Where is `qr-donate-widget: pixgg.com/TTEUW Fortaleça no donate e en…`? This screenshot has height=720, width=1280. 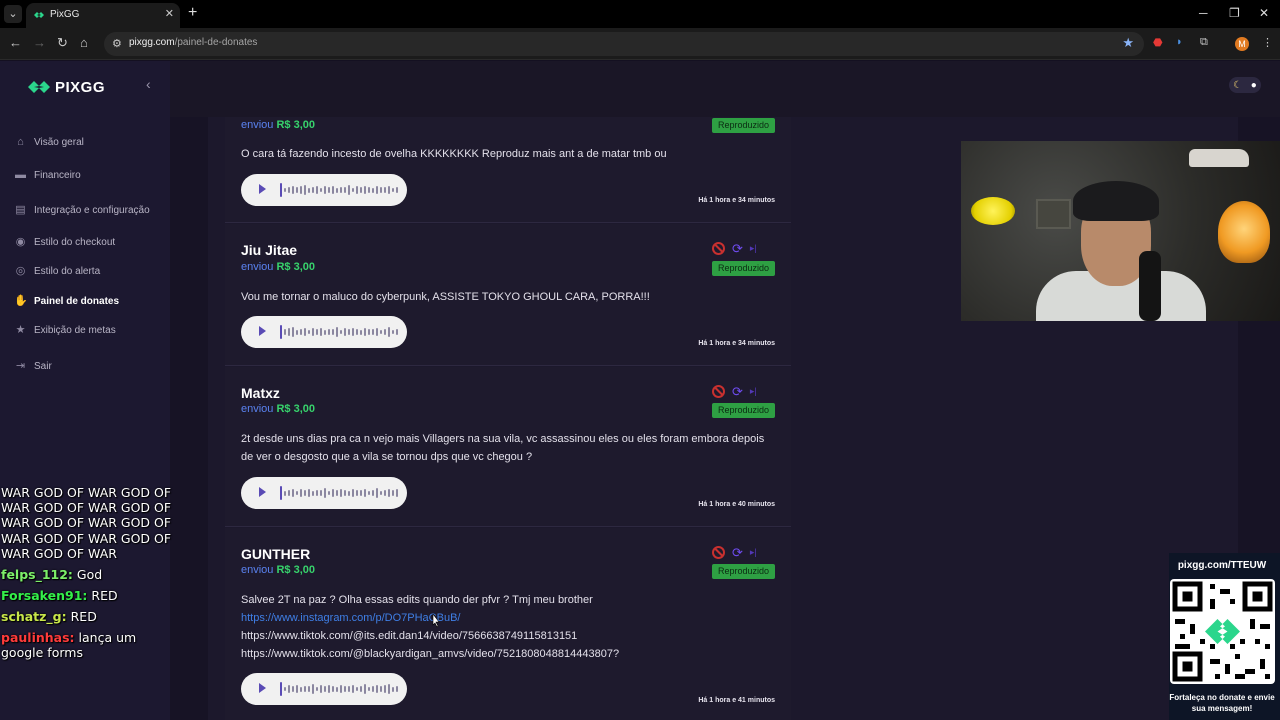 qr-donate-widget: pixgg.com/TTEUW Fortaleça no donate e en… is located at coordinates (1224, 636).